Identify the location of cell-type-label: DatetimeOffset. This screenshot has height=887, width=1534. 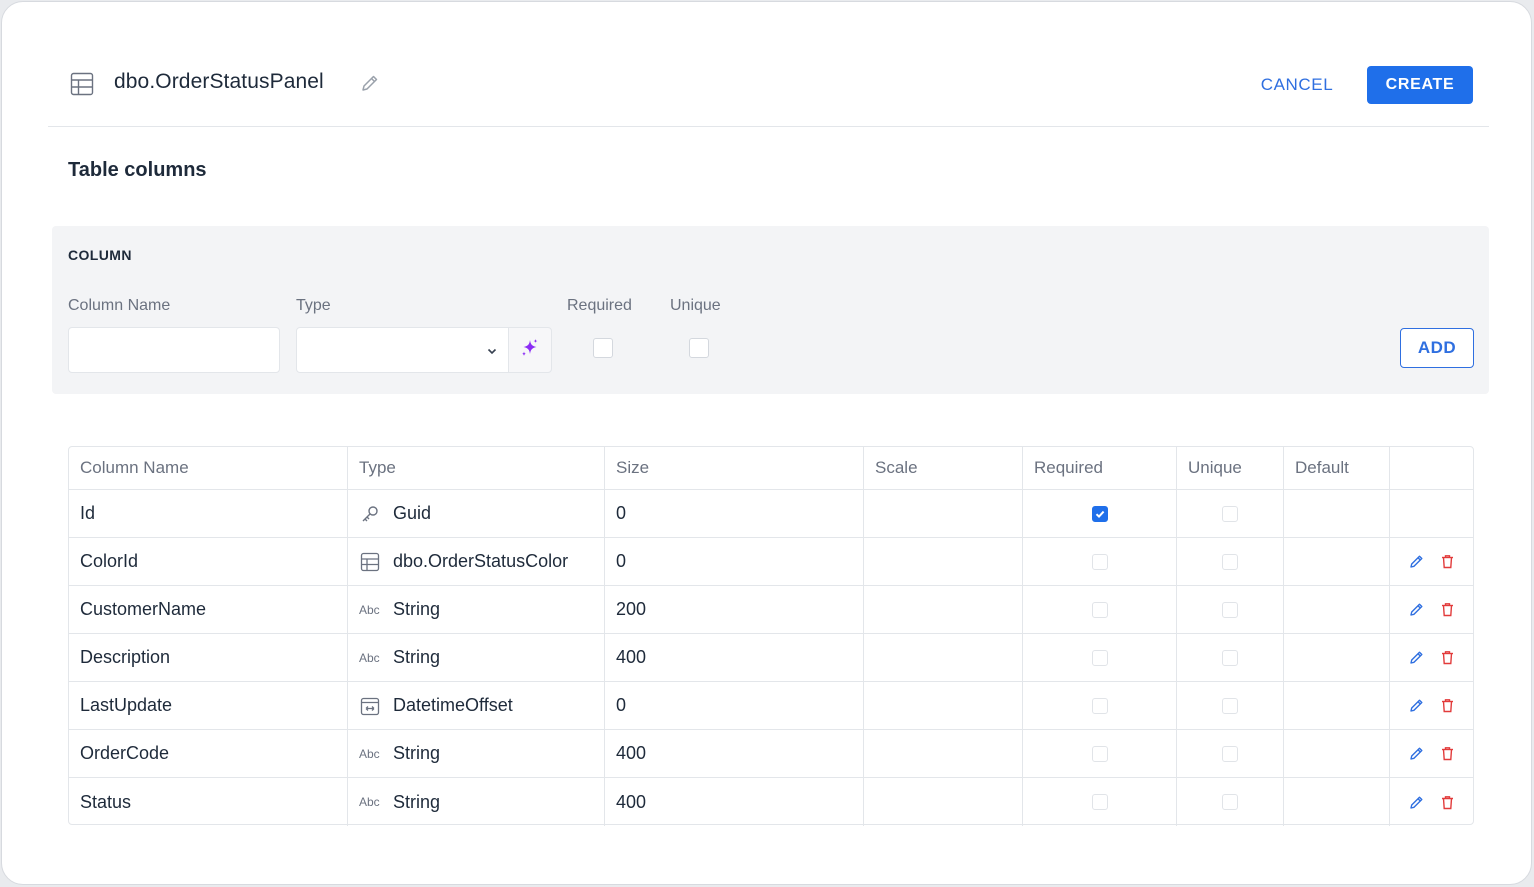
(453, 705).